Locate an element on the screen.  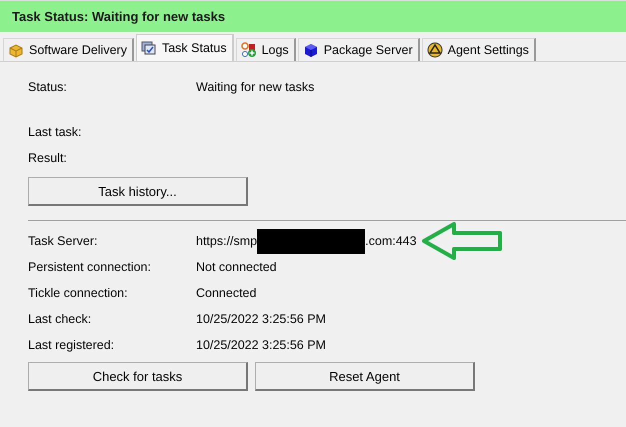
field-value: Waiting for new tasks is located at coordinates (255, 87).